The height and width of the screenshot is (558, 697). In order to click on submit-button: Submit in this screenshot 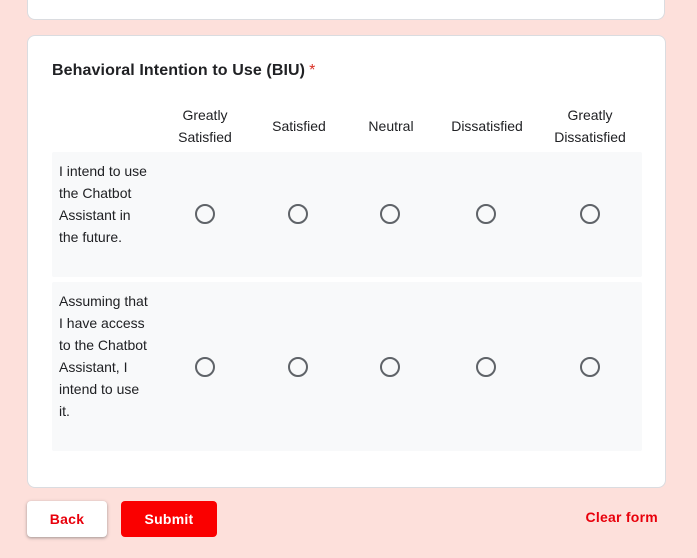, I will do `click(169, 519)`.